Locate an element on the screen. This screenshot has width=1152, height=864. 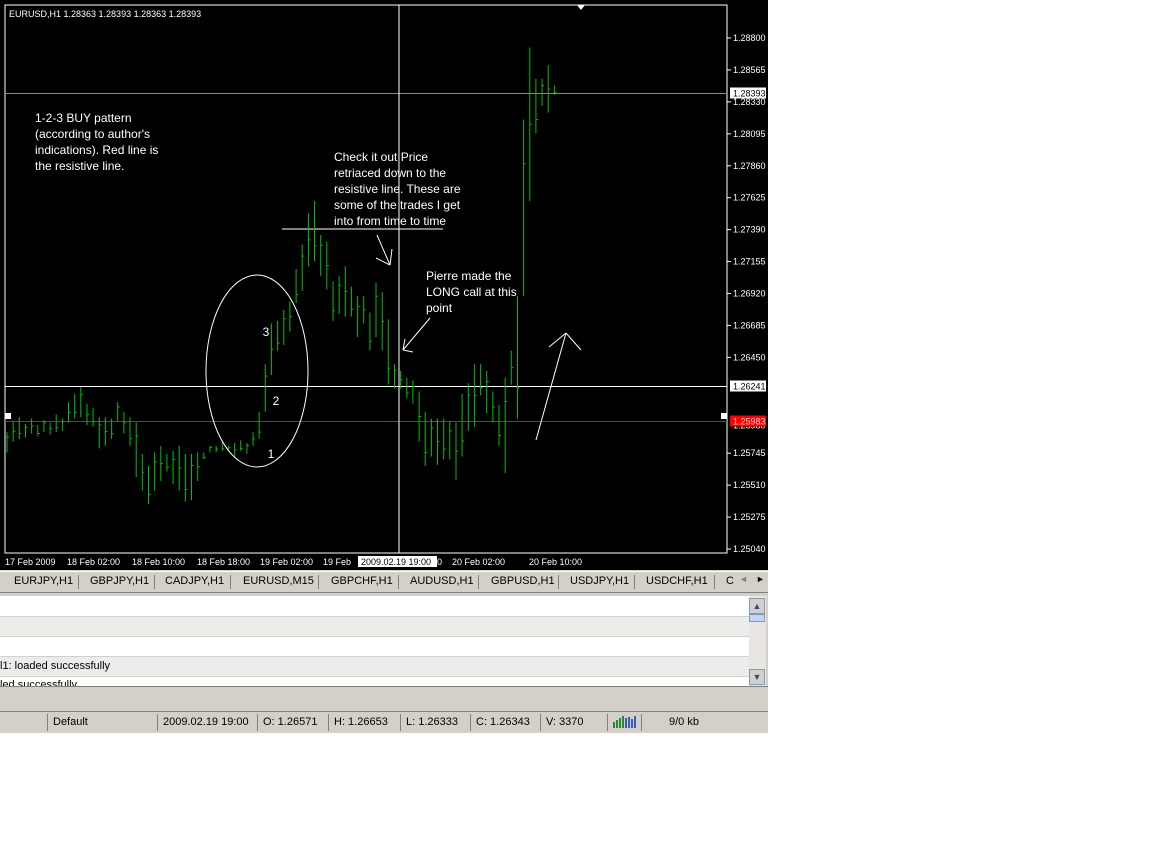
retrace-note-line: Check it out Price is located at coordinates (381, 157).